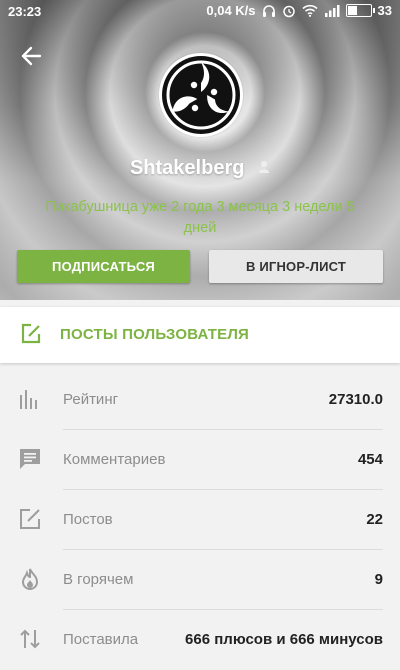 This screenshot has height=670, width=400. I want to click on avatar, so click(201, 95).